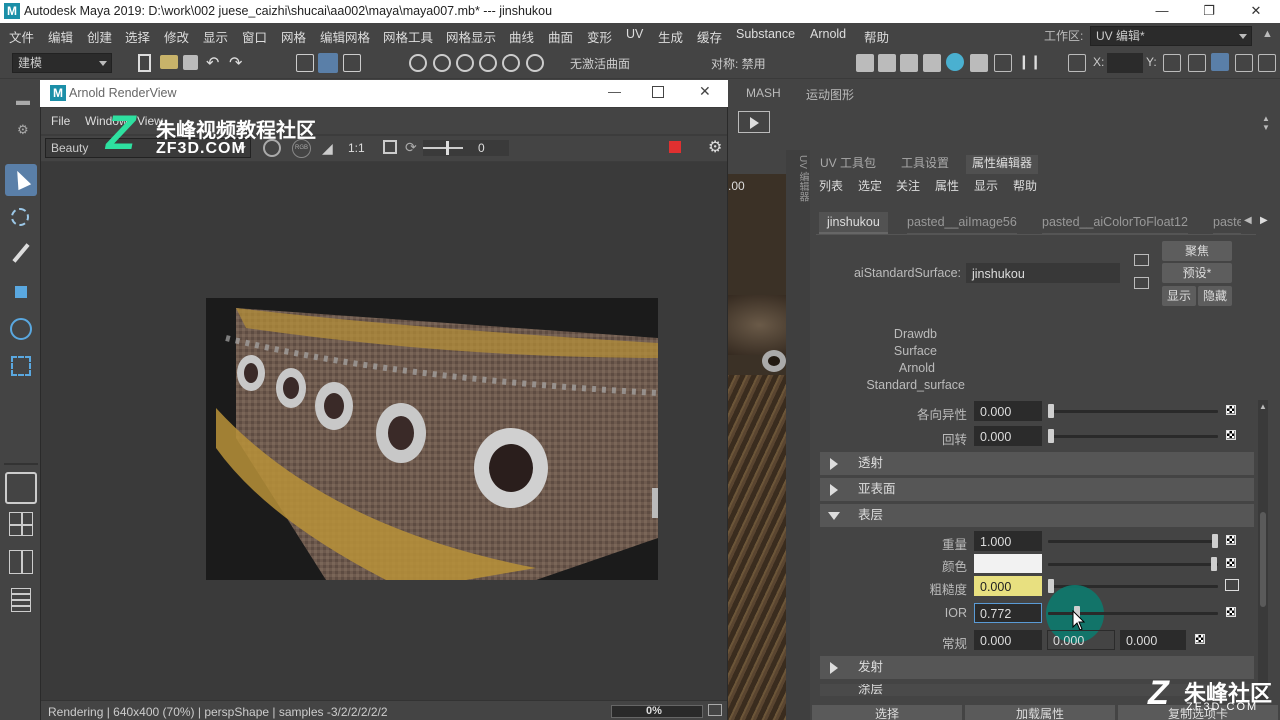 The width and height of the screenshot is (1280, 720). What do you see at coordinates (23, 130) in the screenshot?
I see `shelf-gear-icon: ⚙` at bounding box center [23, 130].